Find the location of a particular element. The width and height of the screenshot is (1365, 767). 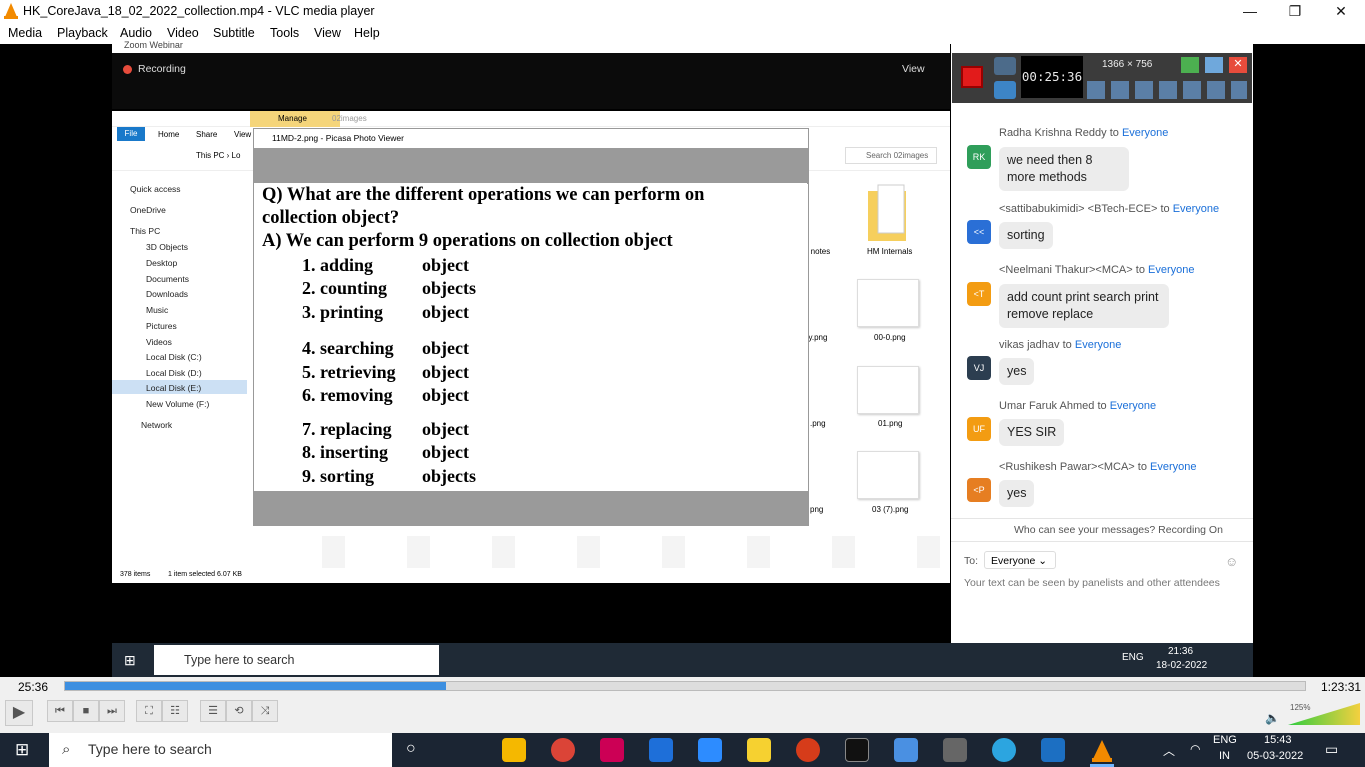

sidebar-disk-d: Local Disk (D:) is located at coordinates (174, 373).